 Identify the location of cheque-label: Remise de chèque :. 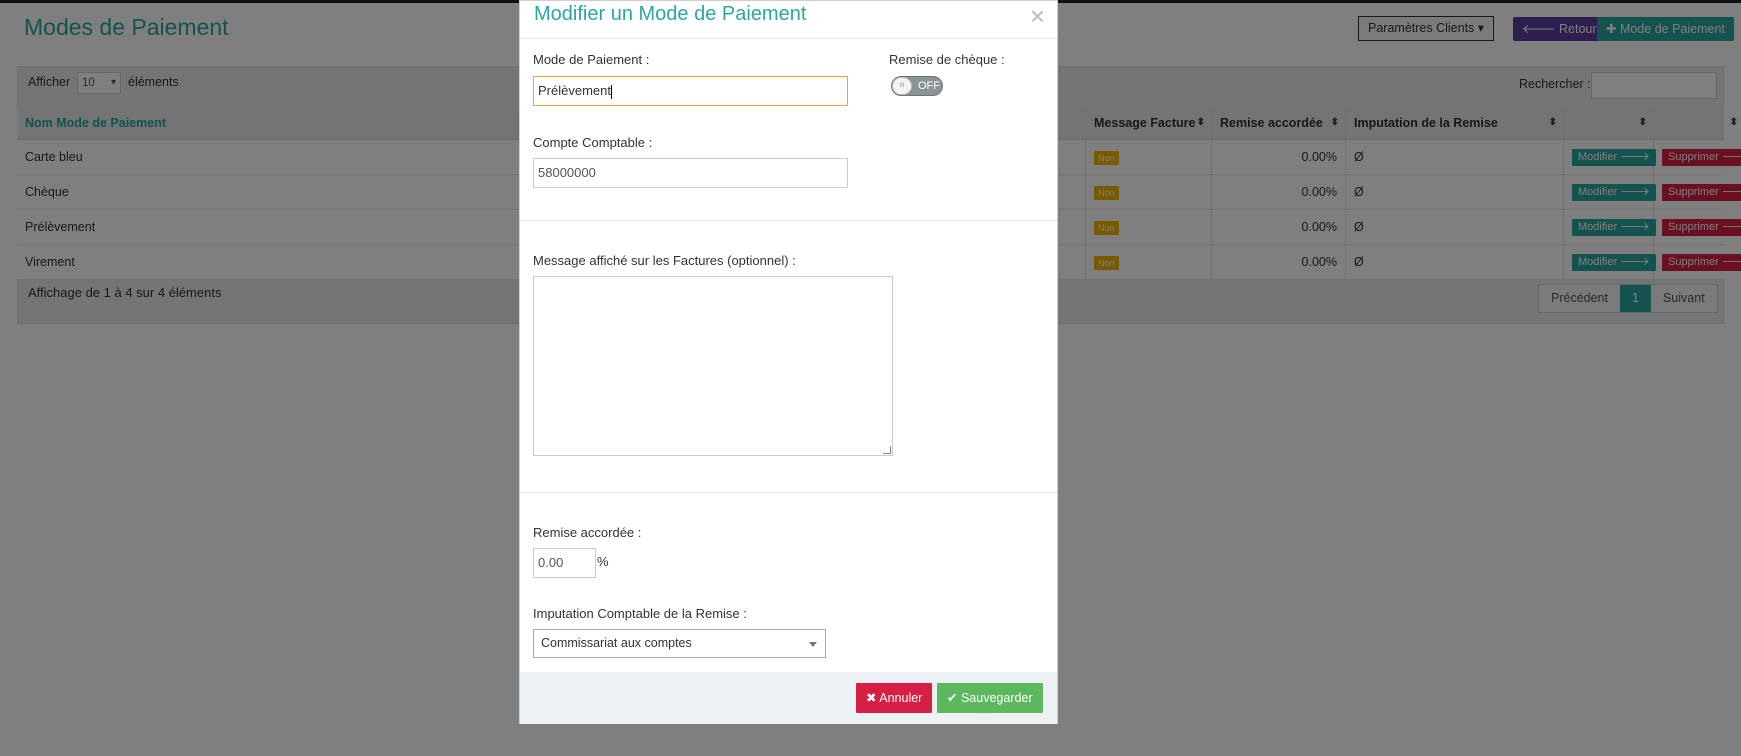
(947, 59).